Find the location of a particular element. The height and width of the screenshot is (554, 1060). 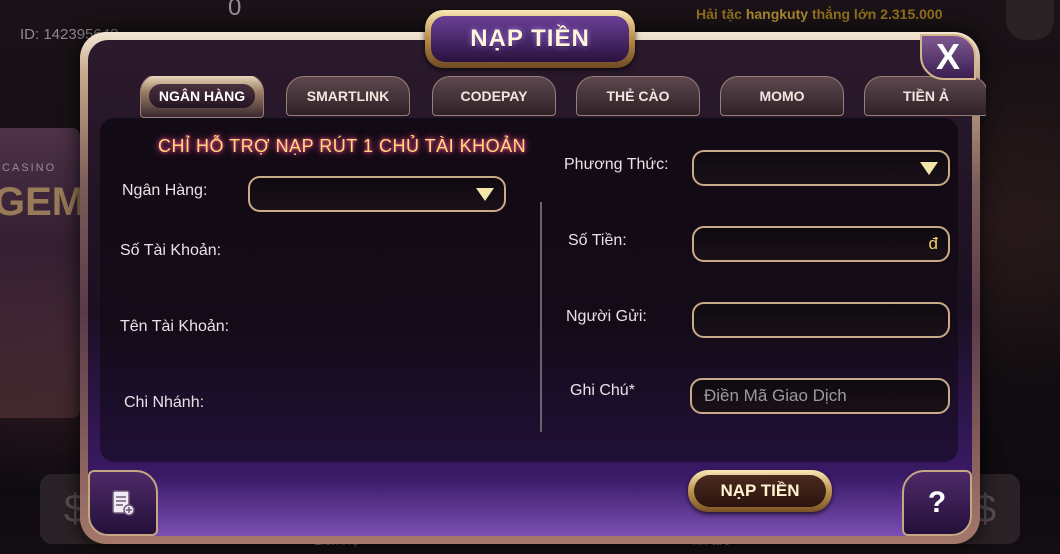

tab-more: TIỀN Ả is located at coordinates (925, 96).